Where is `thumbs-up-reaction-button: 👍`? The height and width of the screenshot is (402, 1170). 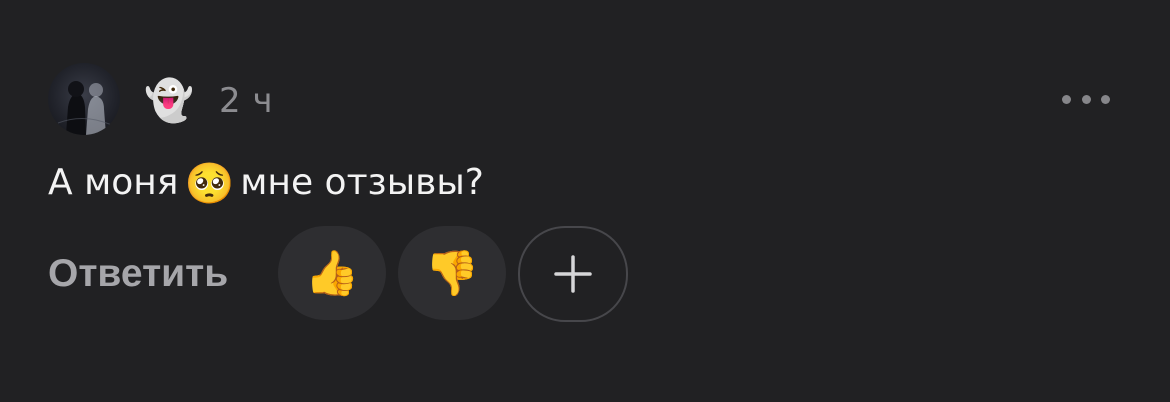 thumbs-up-reaction-button: 👍 is located at coordinates (332, 273).